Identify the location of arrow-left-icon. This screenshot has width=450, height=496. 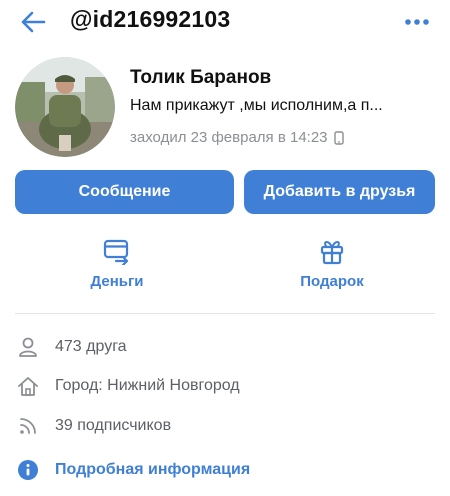
(33, 22).